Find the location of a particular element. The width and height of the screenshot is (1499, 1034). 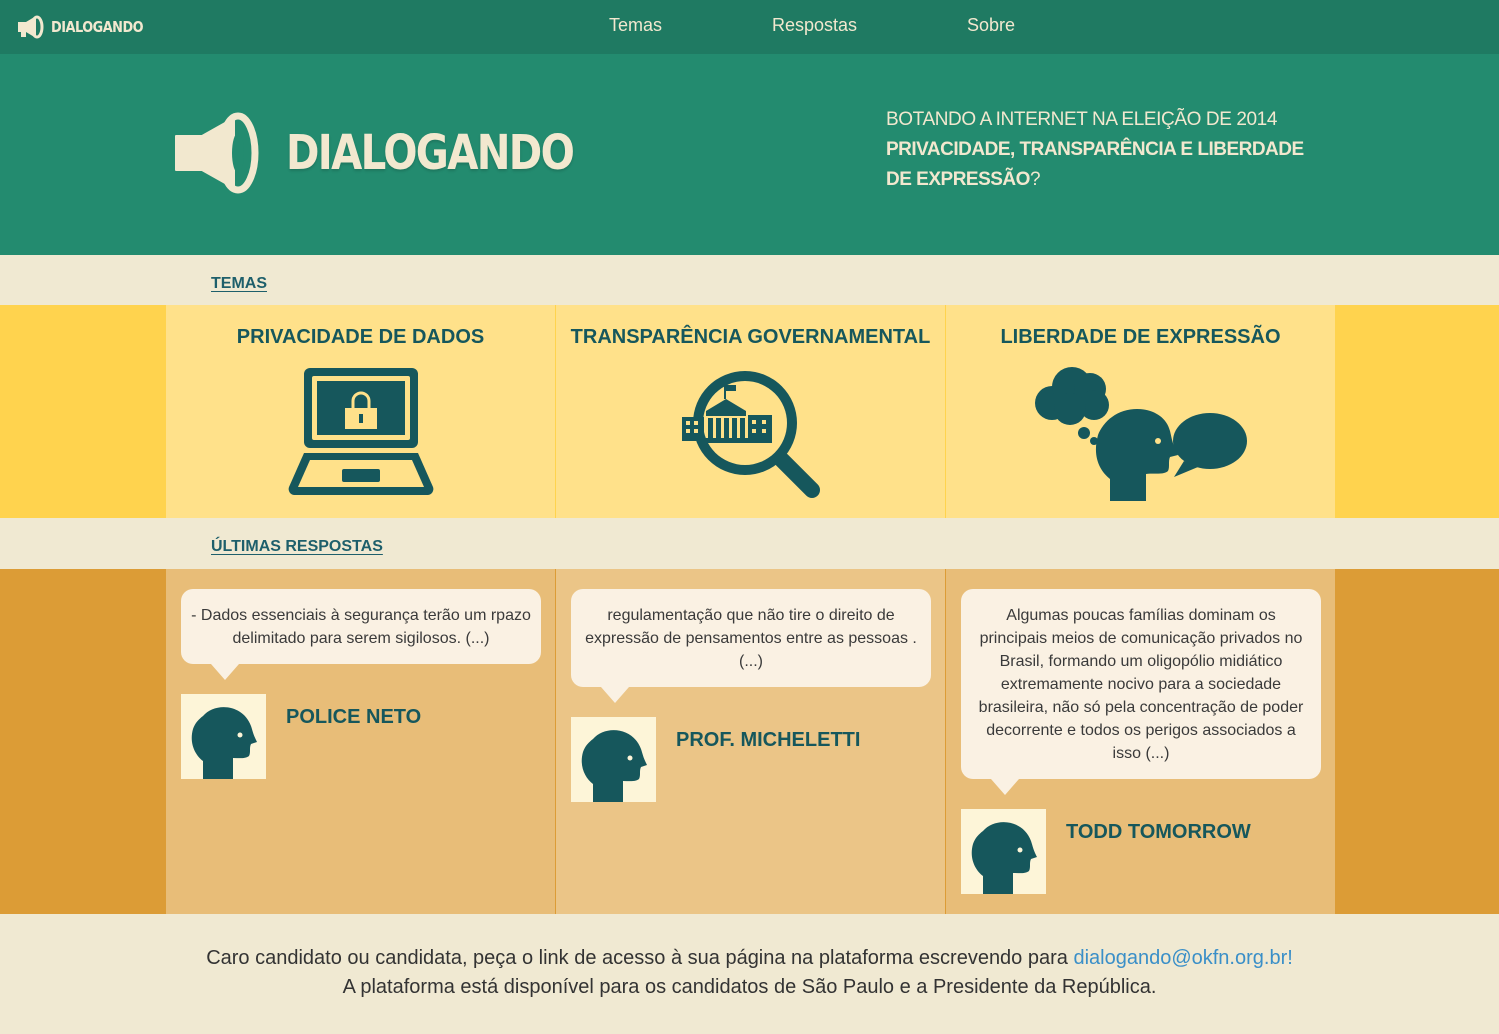

tema-card-transparencia: TRANSPARÊNCIA GOVERNAMENTAL is located at coordinates (750, 411).